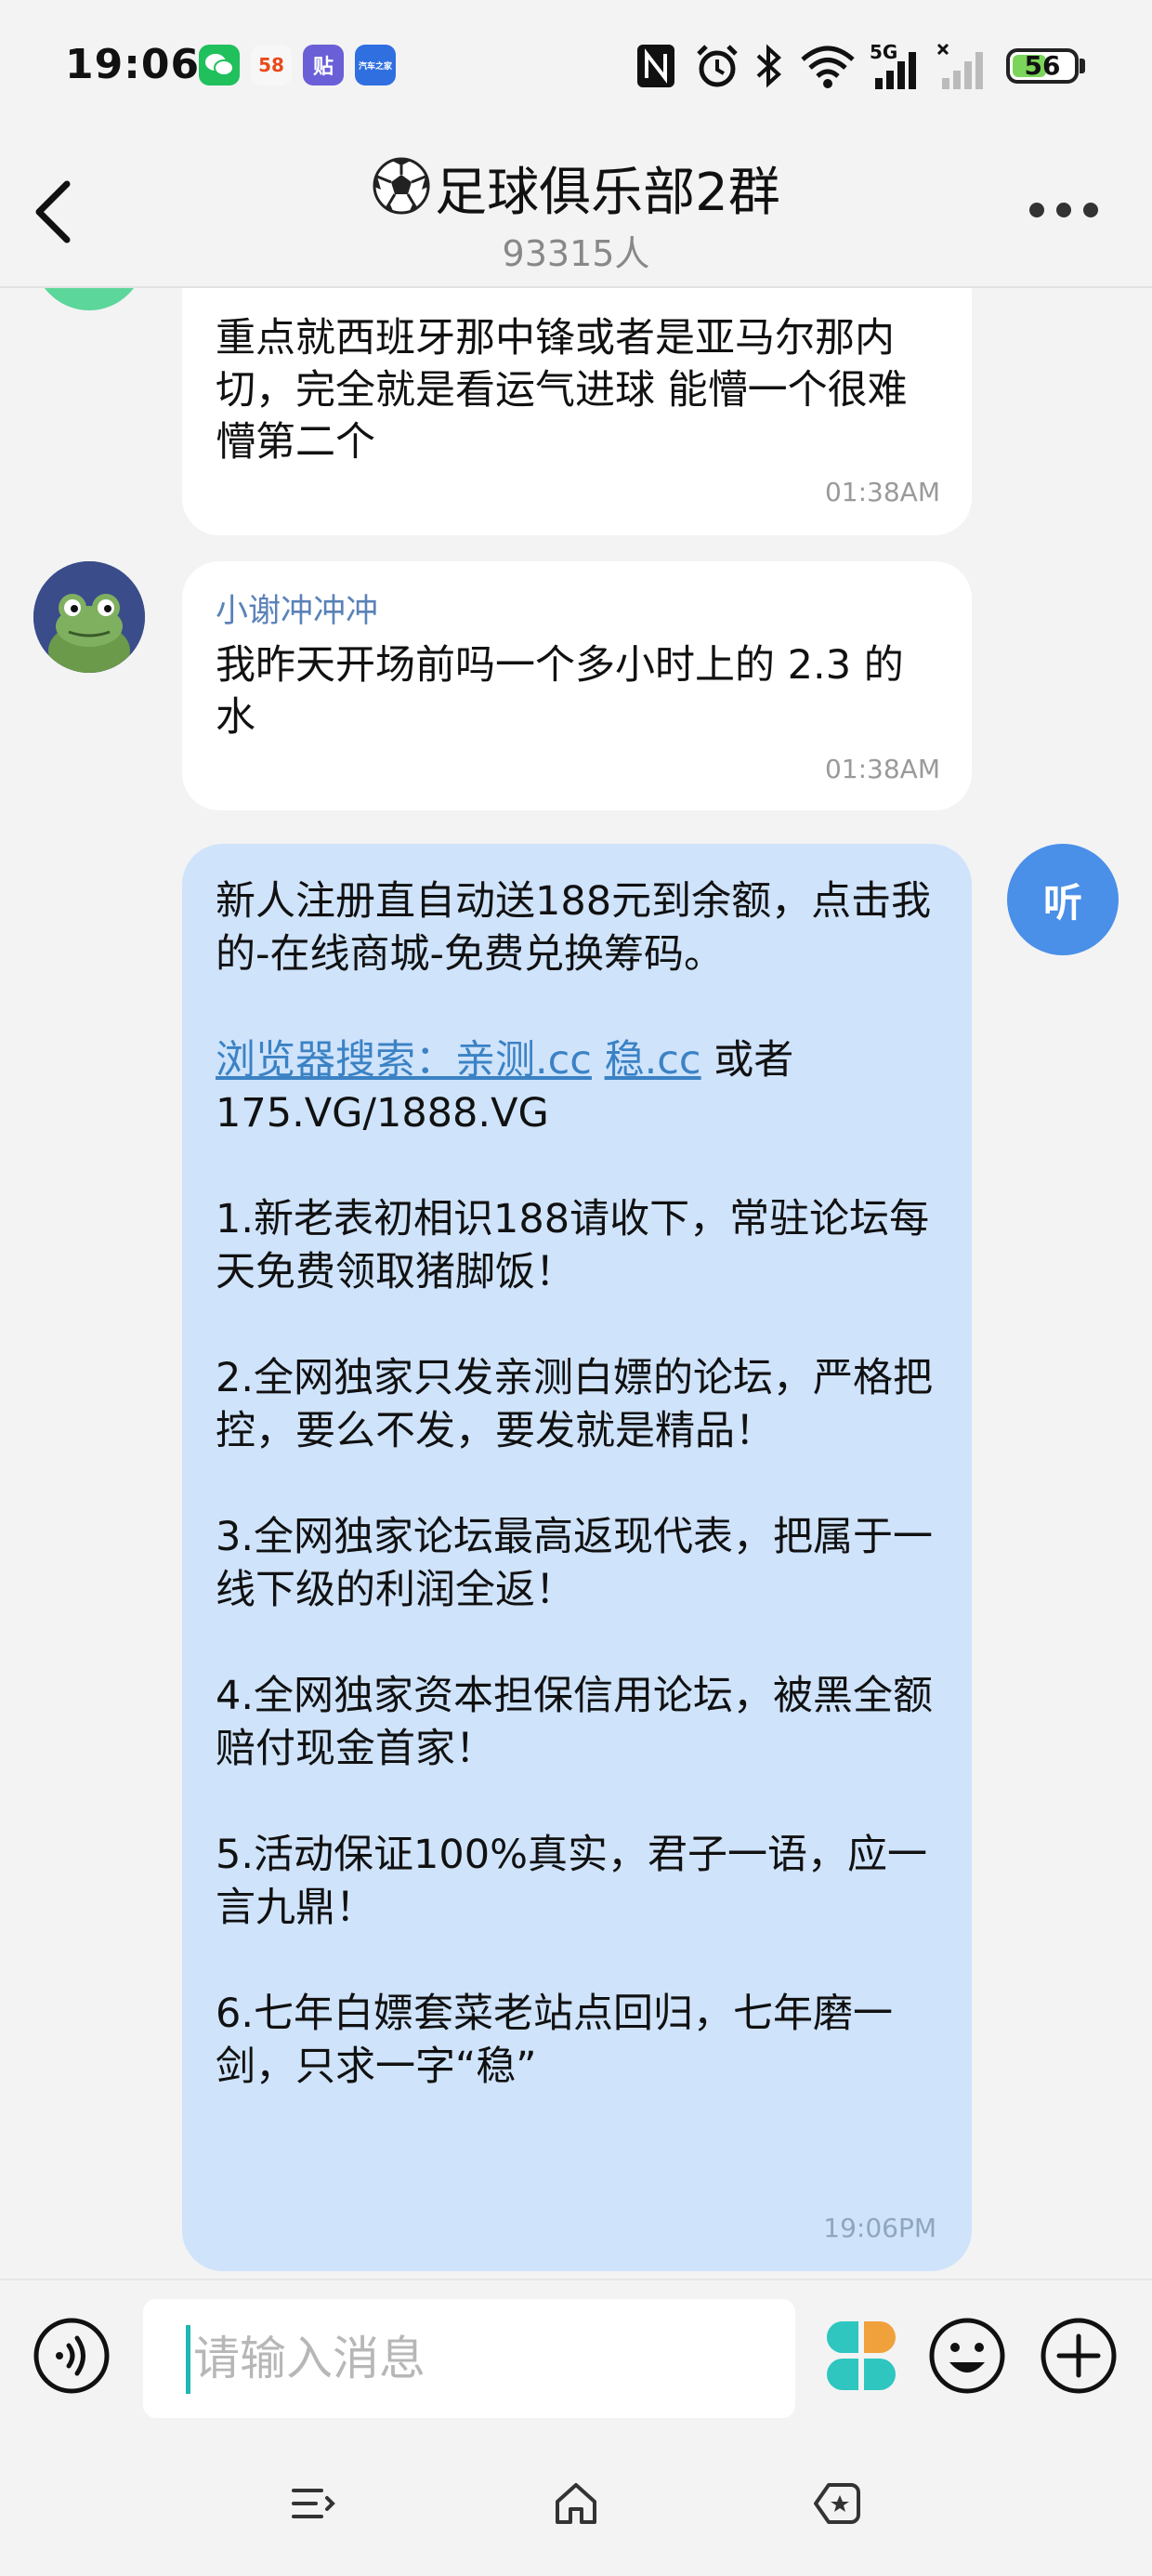 Image resolution: width=1152 pixels, height=2576 pixels. What do you see at coordinates (297, 611) in the screenshot?
I see `sender-name: 小谢冲冲冲` at bounding box center [297, 611].